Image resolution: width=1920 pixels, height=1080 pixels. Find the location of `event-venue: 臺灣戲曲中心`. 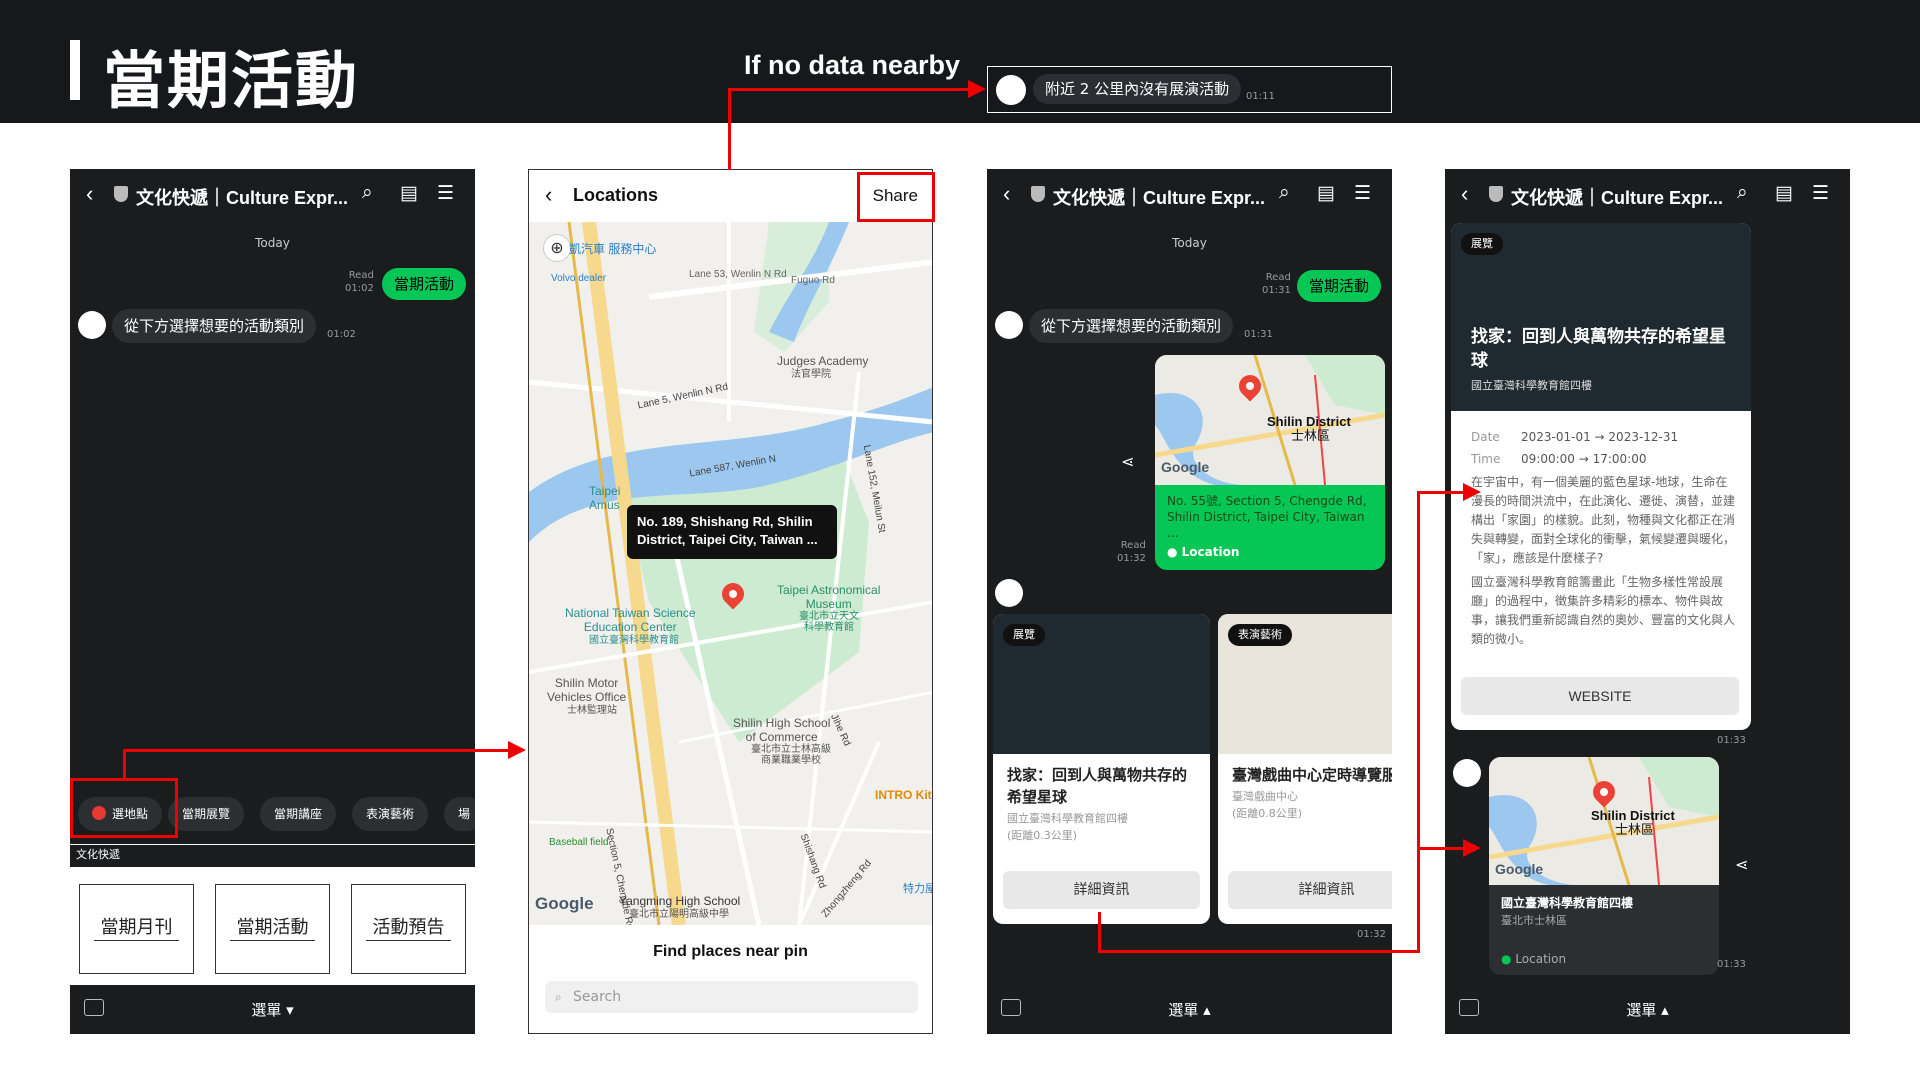

event-venue: 臺灣戲曲中心 is located at coordinates (1265, 796).